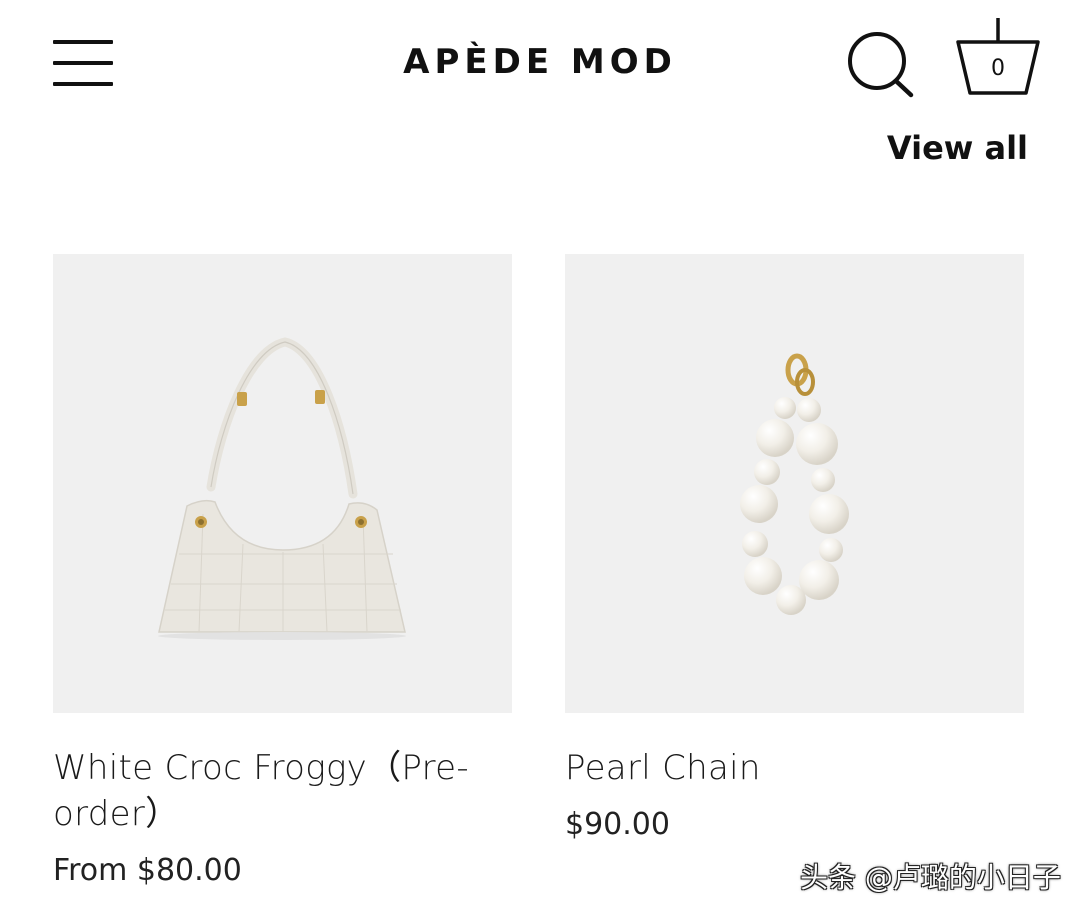 This screenshot has height=921, width=1080. Describe the element at coordinates (282, 488) in the screenshot. I see `white-croc-bag-image` at that location.